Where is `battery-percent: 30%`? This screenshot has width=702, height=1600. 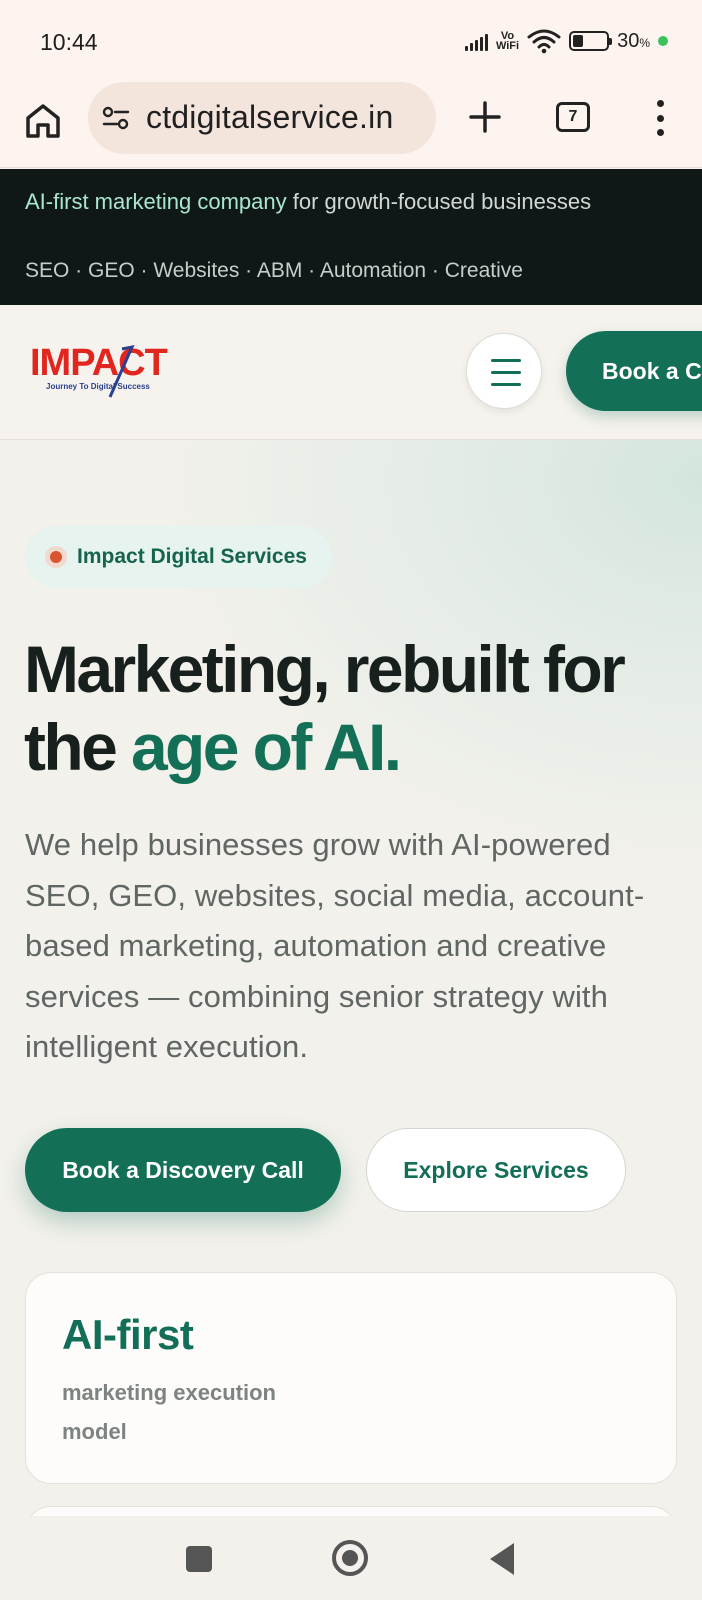
battery-percent: 30% is located at coordinates (633, 40).